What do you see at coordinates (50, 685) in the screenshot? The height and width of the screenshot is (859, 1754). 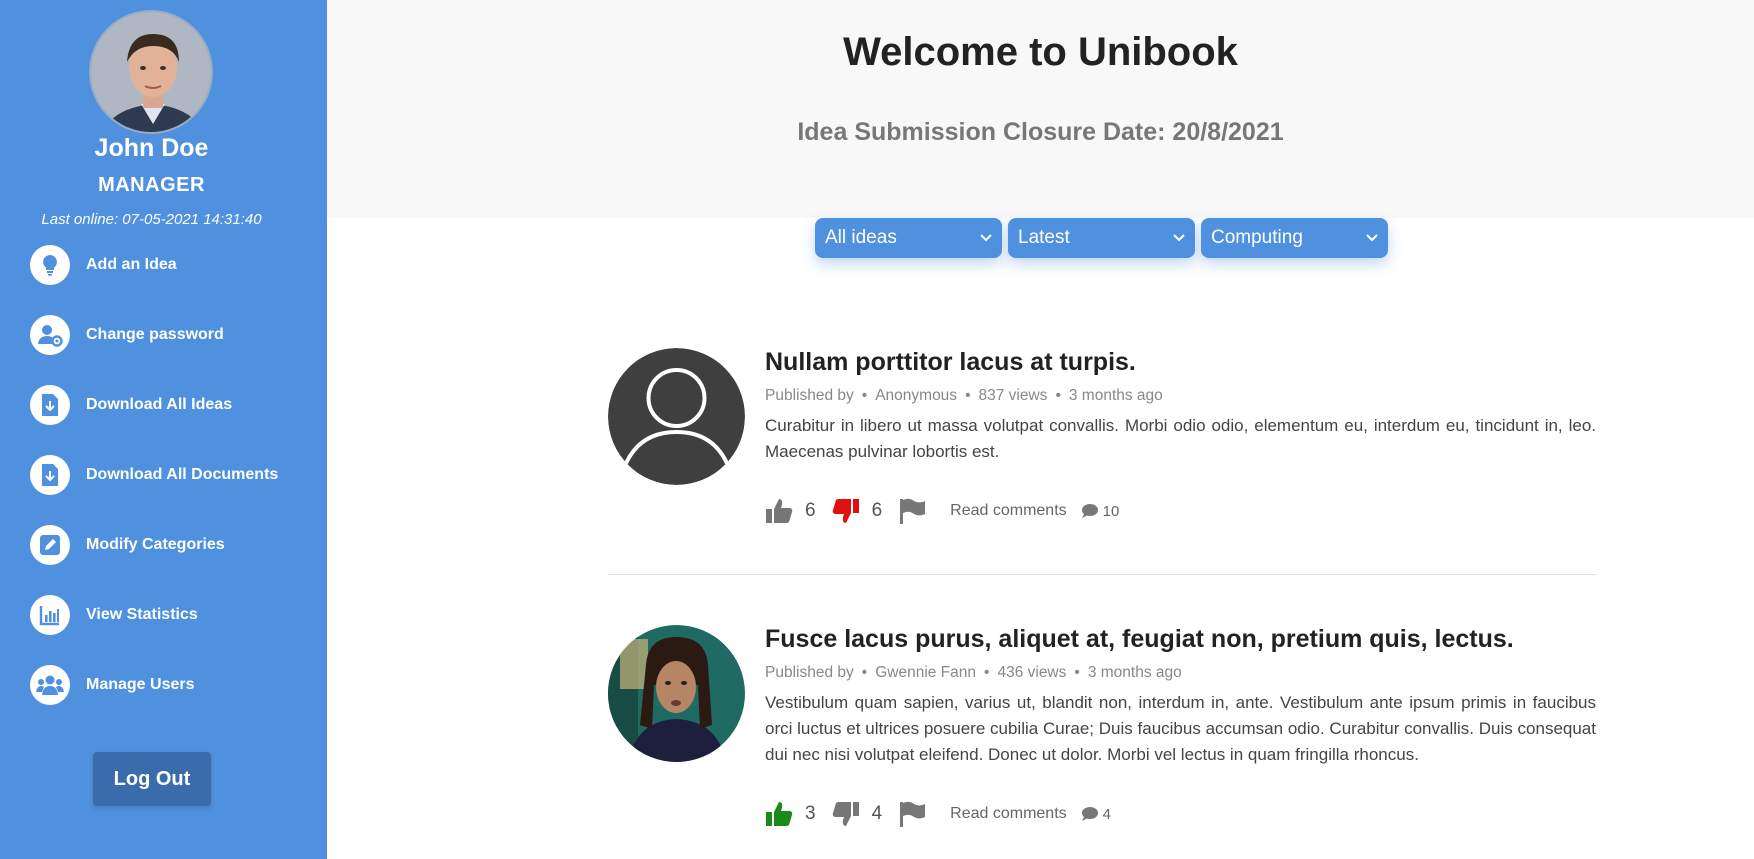 I see `users-icon` at bounding box center [50, 685].